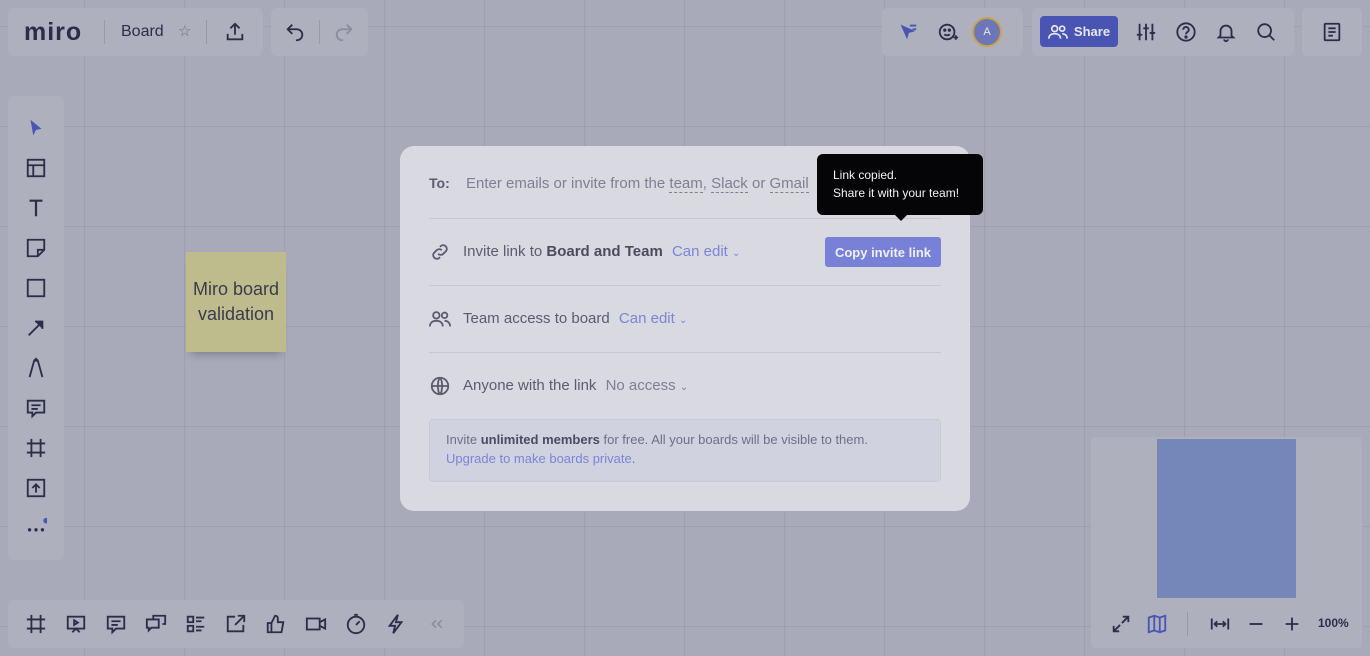 This screenshot has width=1370, height=656. I want to click on zoom-level: 100%, so click(1333, 623).